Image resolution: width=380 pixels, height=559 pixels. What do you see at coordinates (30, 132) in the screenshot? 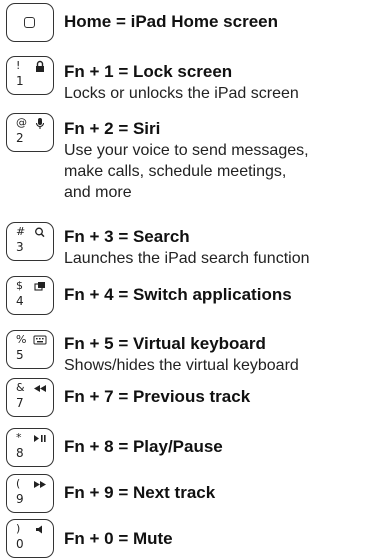
I see `key-2: @ 2` at bounding box center [30, 132].